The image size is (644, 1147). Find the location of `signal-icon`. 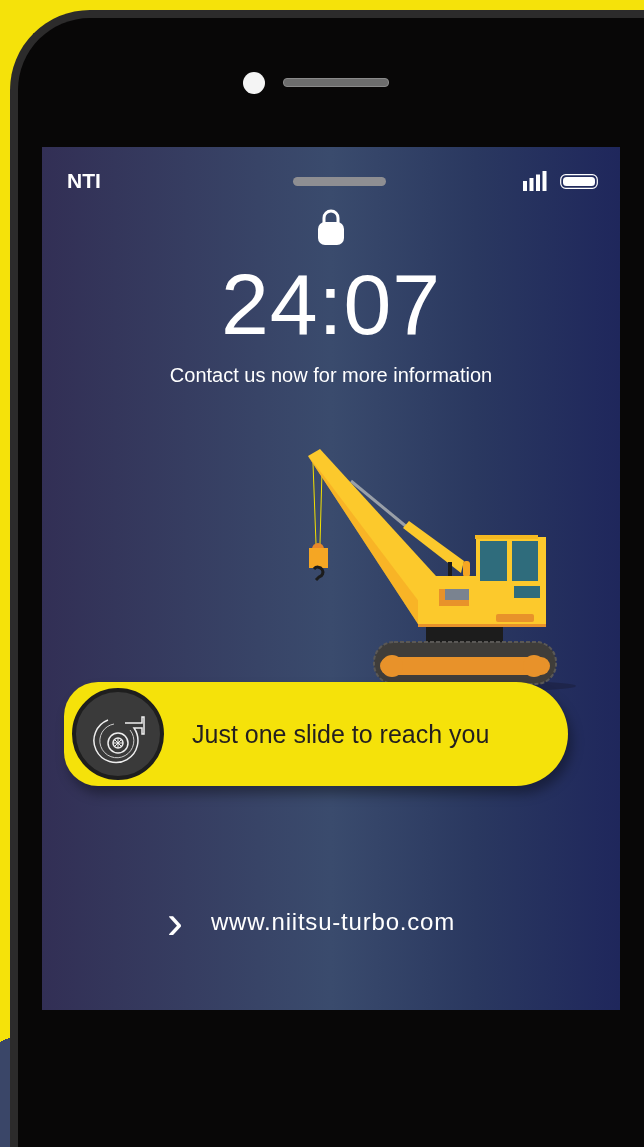

signal-icon is located at coordinates (535, 181).